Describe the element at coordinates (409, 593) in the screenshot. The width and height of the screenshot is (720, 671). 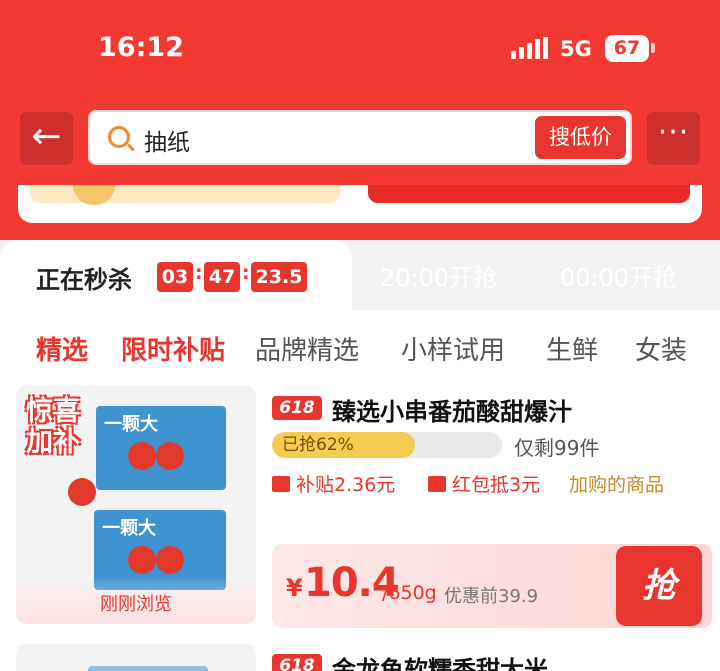
I see `price-unit: /650g` at that location.